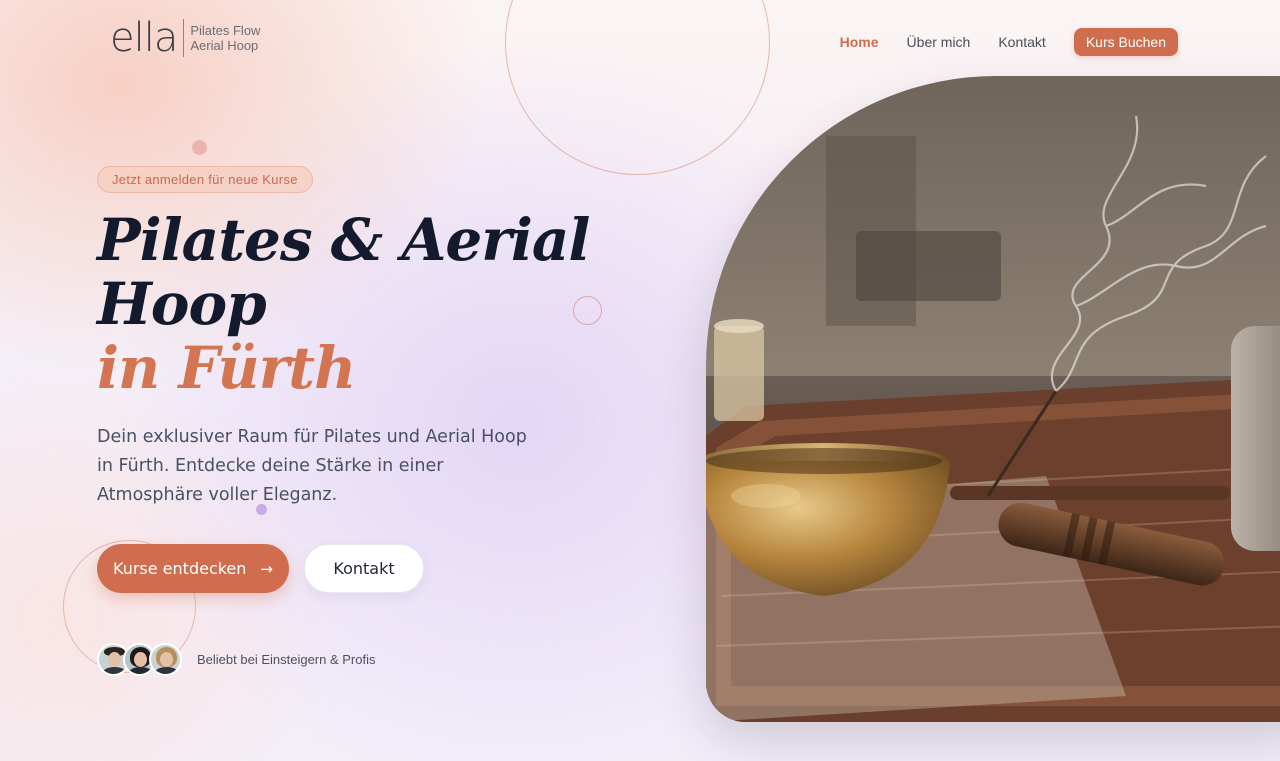 The image size is (1280, 761). I want to click on hero-title-accent: in Fürth, so click(226, 368).